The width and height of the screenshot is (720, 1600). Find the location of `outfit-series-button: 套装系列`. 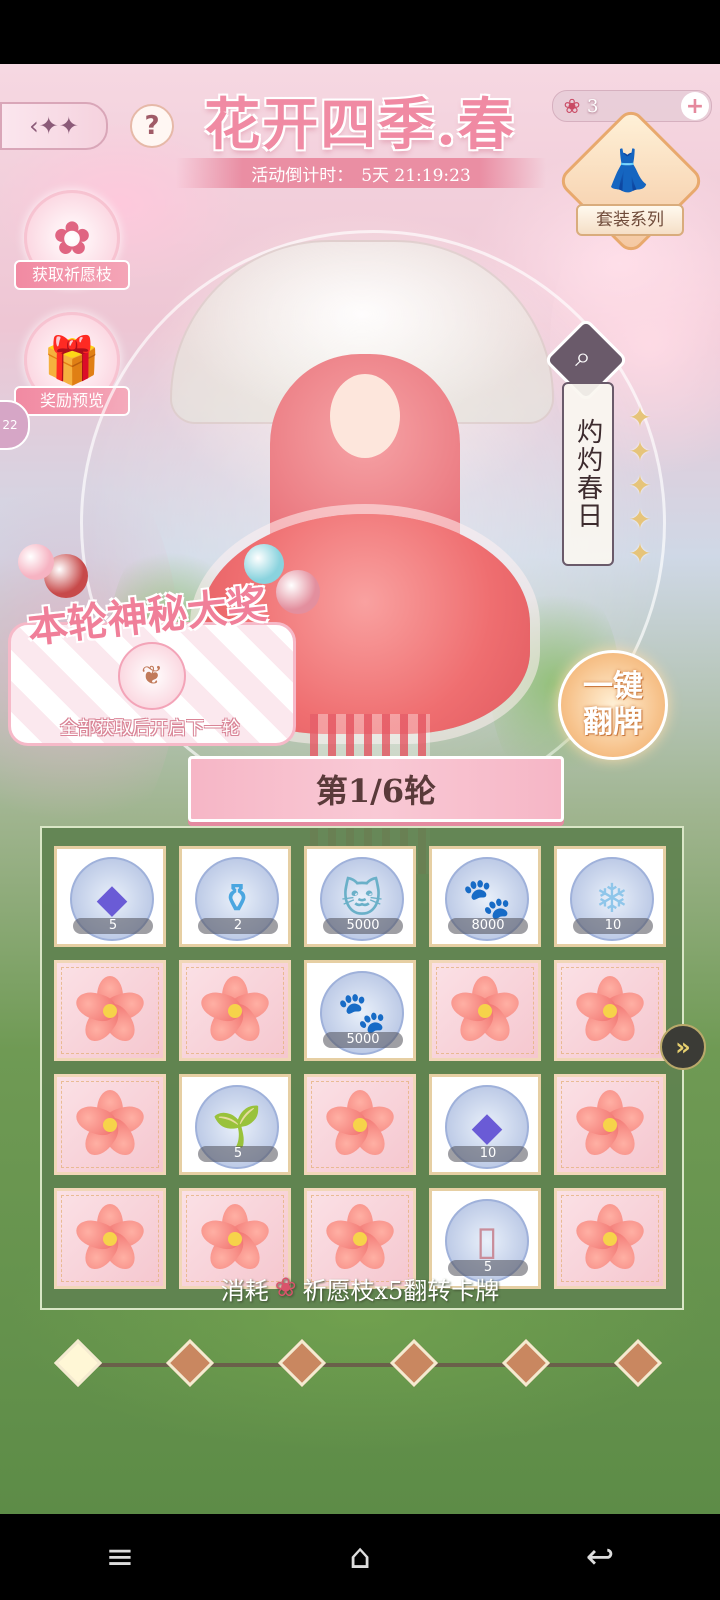

outfit-series-button: 套装系列 is located at coordinates (630, 220).